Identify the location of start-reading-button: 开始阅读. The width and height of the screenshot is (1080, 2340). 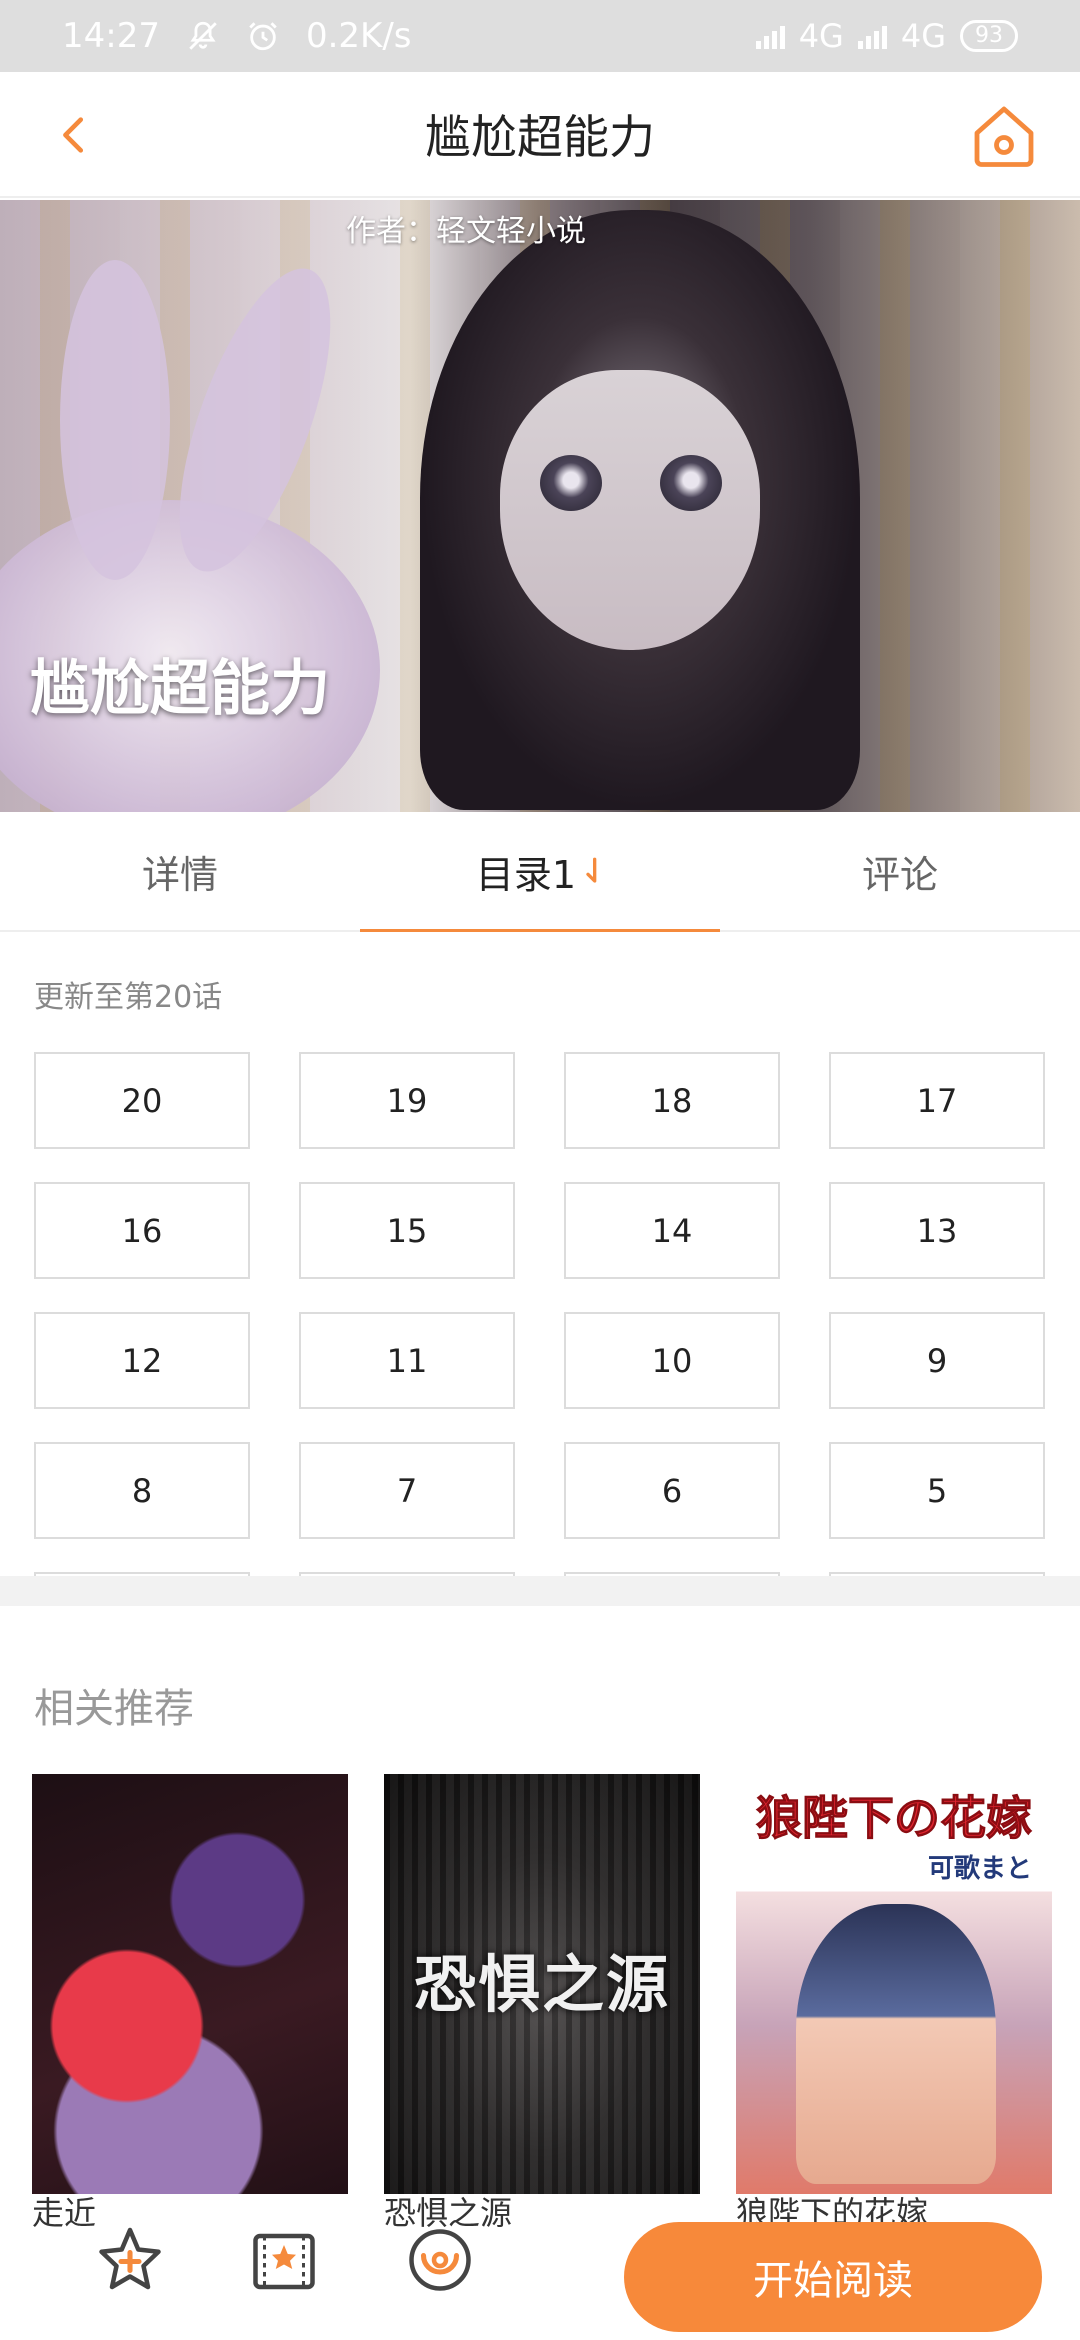
(833, 2277).